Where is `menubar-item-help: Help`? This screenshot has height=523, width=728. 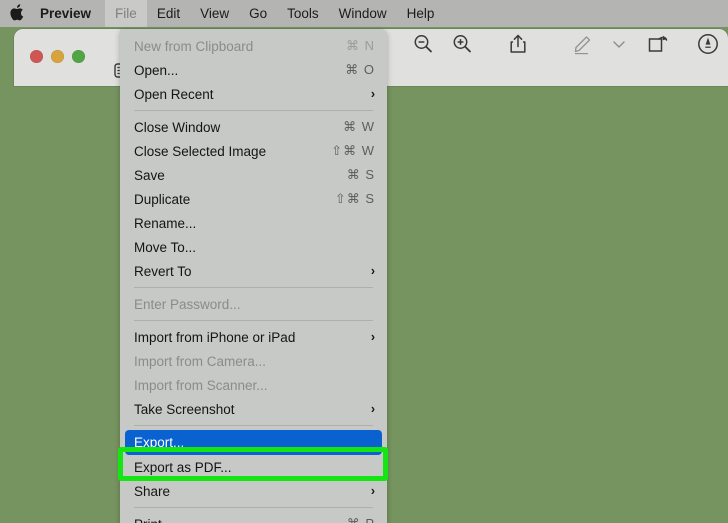
menubar-item-help: Help is located at coordinates (421, 13).